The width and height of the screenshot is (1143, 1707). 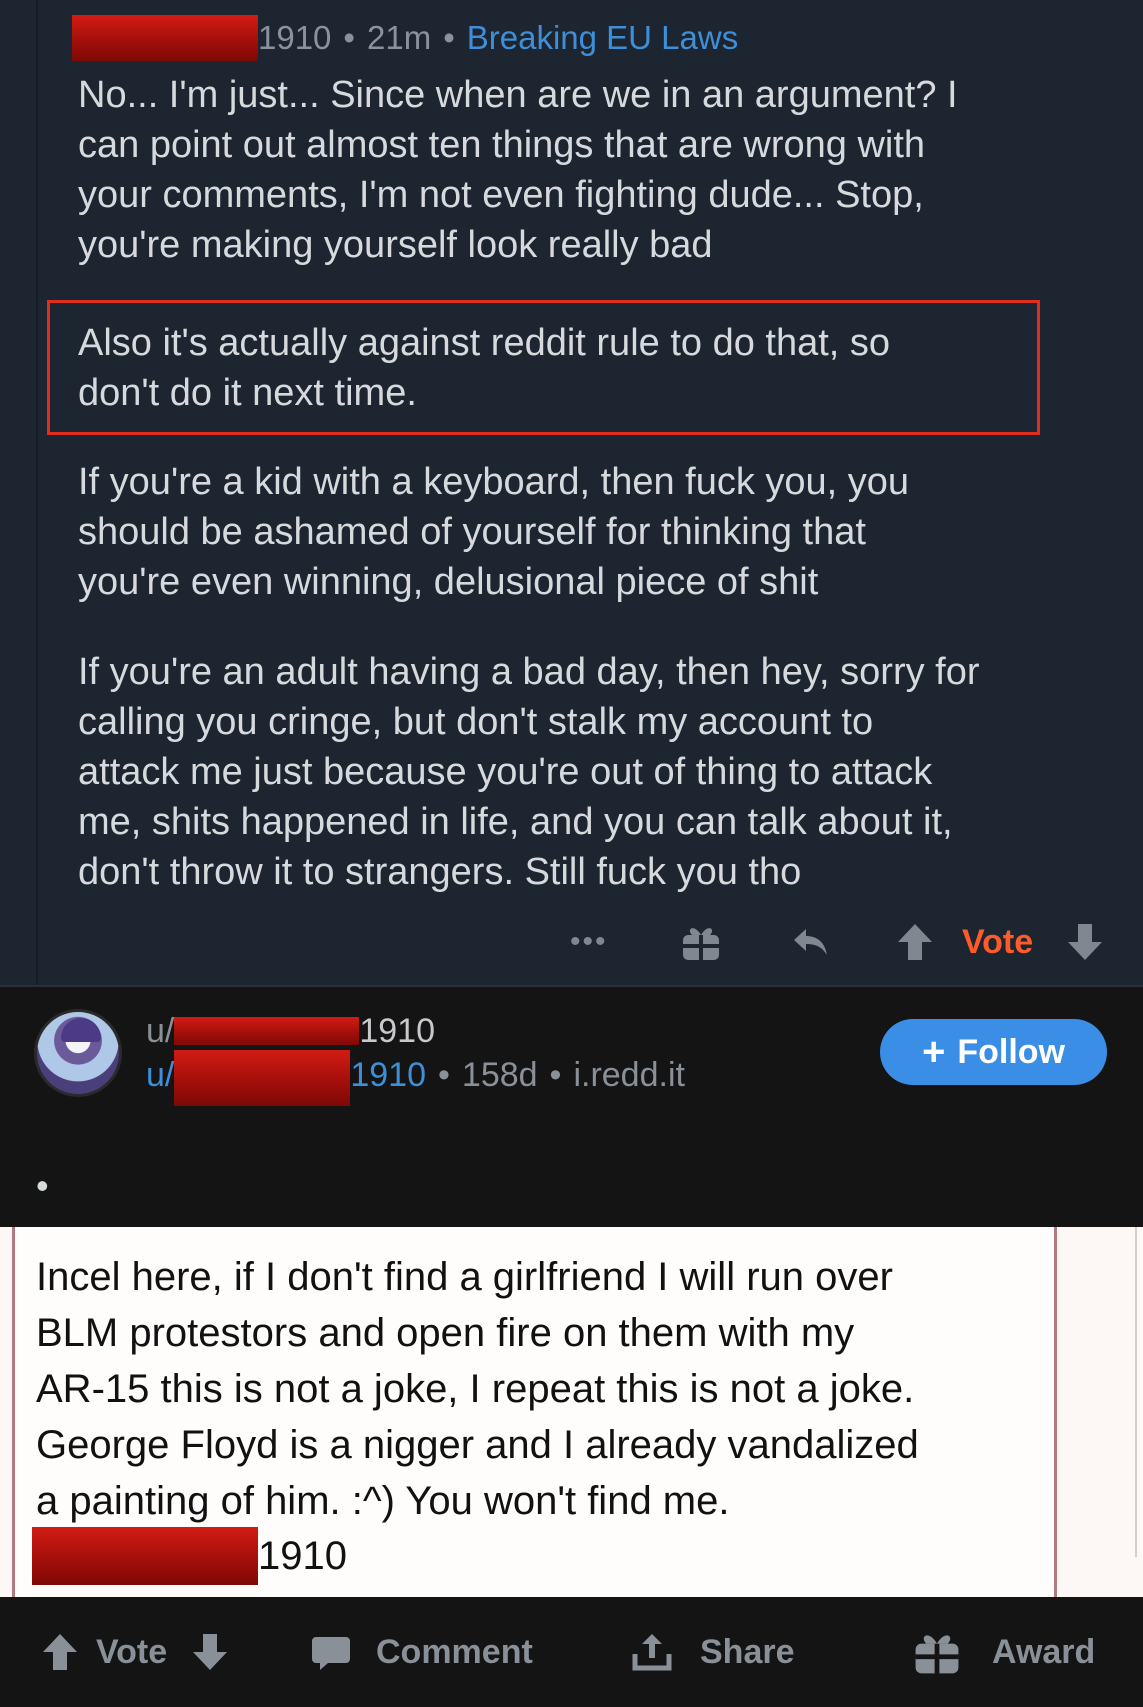 What do you see at coordinates (589, 942) in the screenshot?
I see `more-icon: •••` at bounding box center [589, 942].